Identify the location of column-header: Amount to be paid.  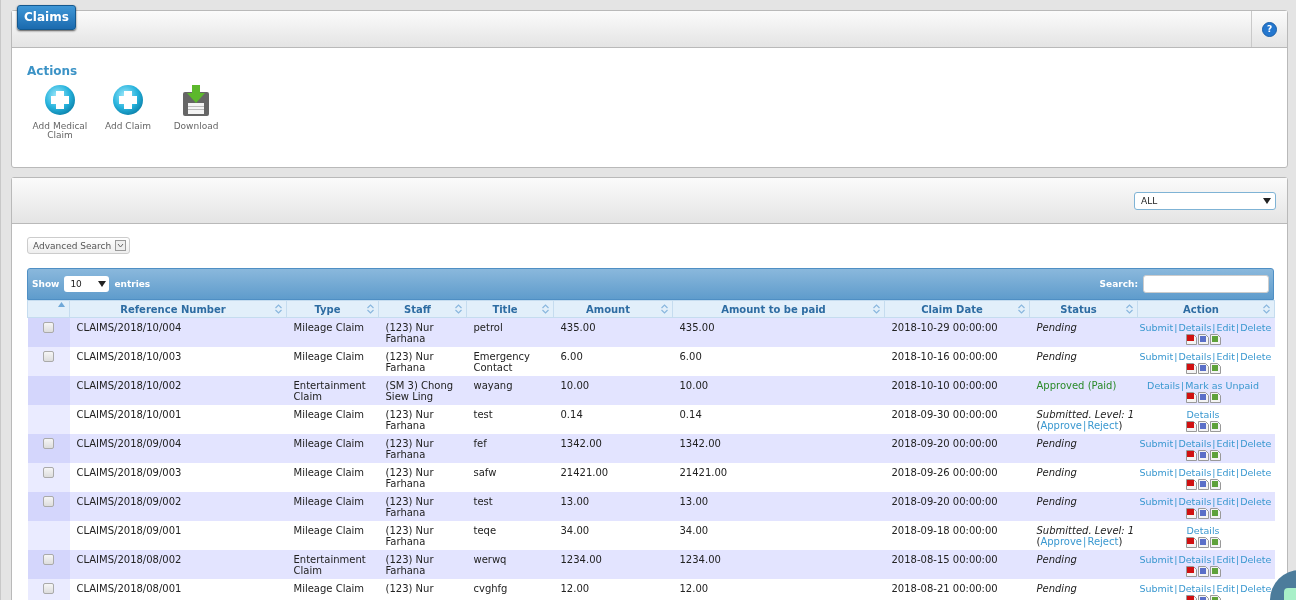
(778, 309).